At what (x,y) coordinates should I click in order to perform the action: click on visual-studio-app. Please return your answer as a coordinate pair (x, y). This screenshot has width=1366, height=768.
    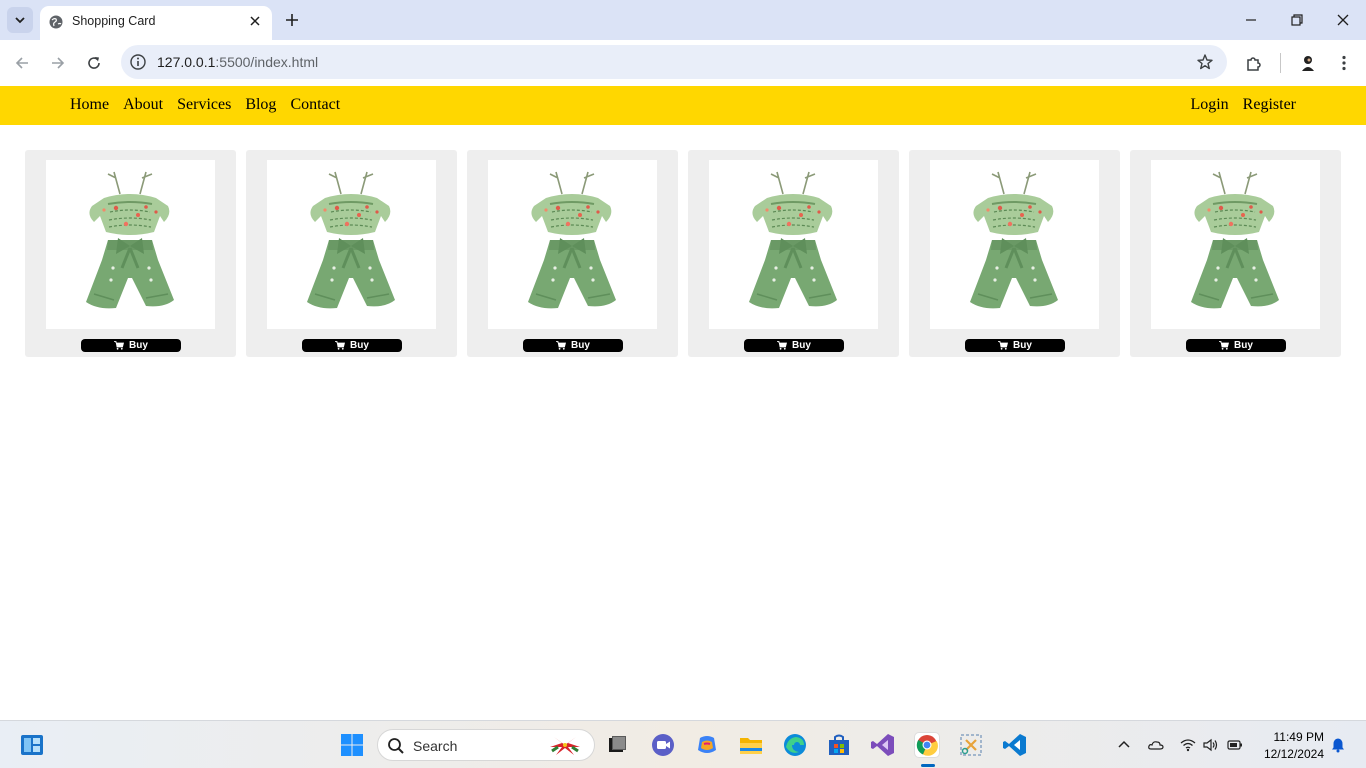
    Looking at the image, I should click on (883, 745).